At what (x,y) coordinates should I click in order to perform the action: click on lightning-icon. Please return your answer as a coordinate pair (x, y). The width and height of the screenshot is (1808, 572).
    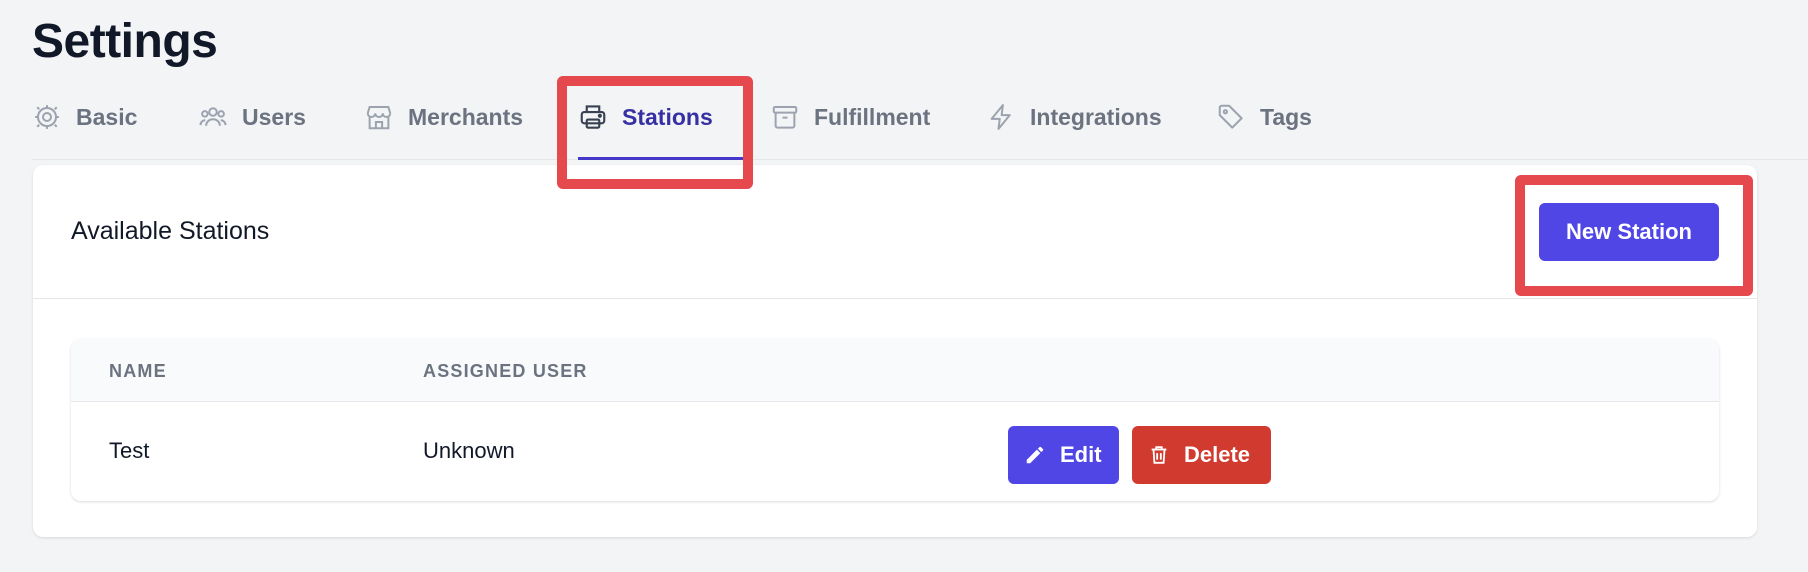
    Looking at the image, I should click on (1001, 117).